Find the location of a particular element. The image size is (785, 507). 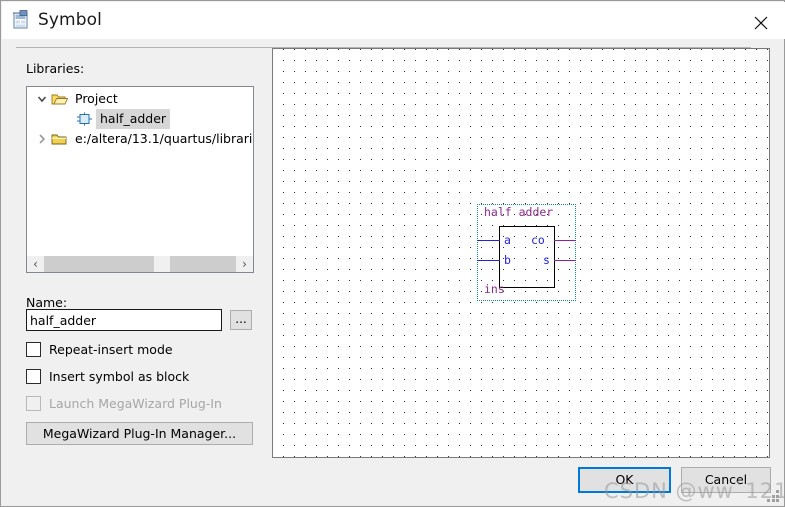

cancel-button: Cancel is located at coordinates (726, 480).